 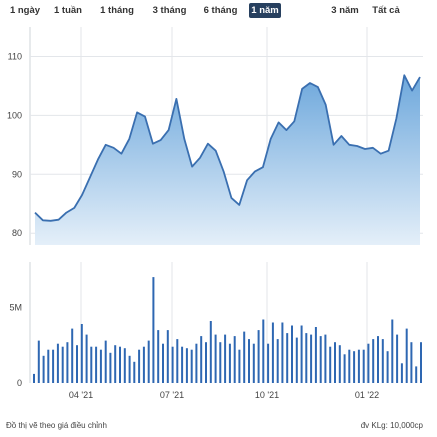 What do you see at coordinates (81, 395) in the screenshot?
I see `x-tick-label-1: 04 '21` at bounding box center [81, 395].